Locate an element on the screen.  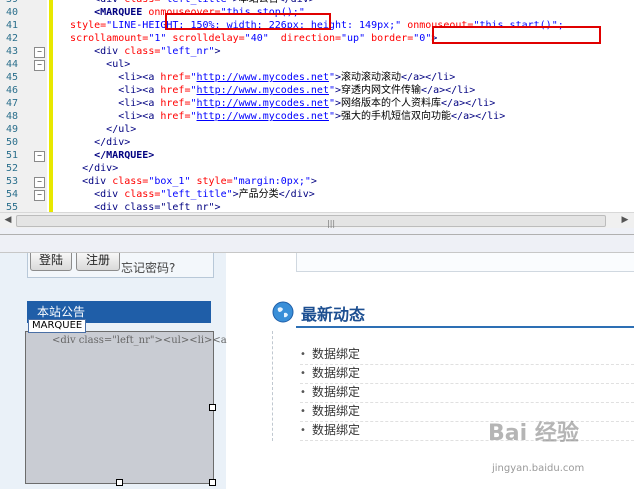
login-button: 登陆 is located at coordinates (51, 262).